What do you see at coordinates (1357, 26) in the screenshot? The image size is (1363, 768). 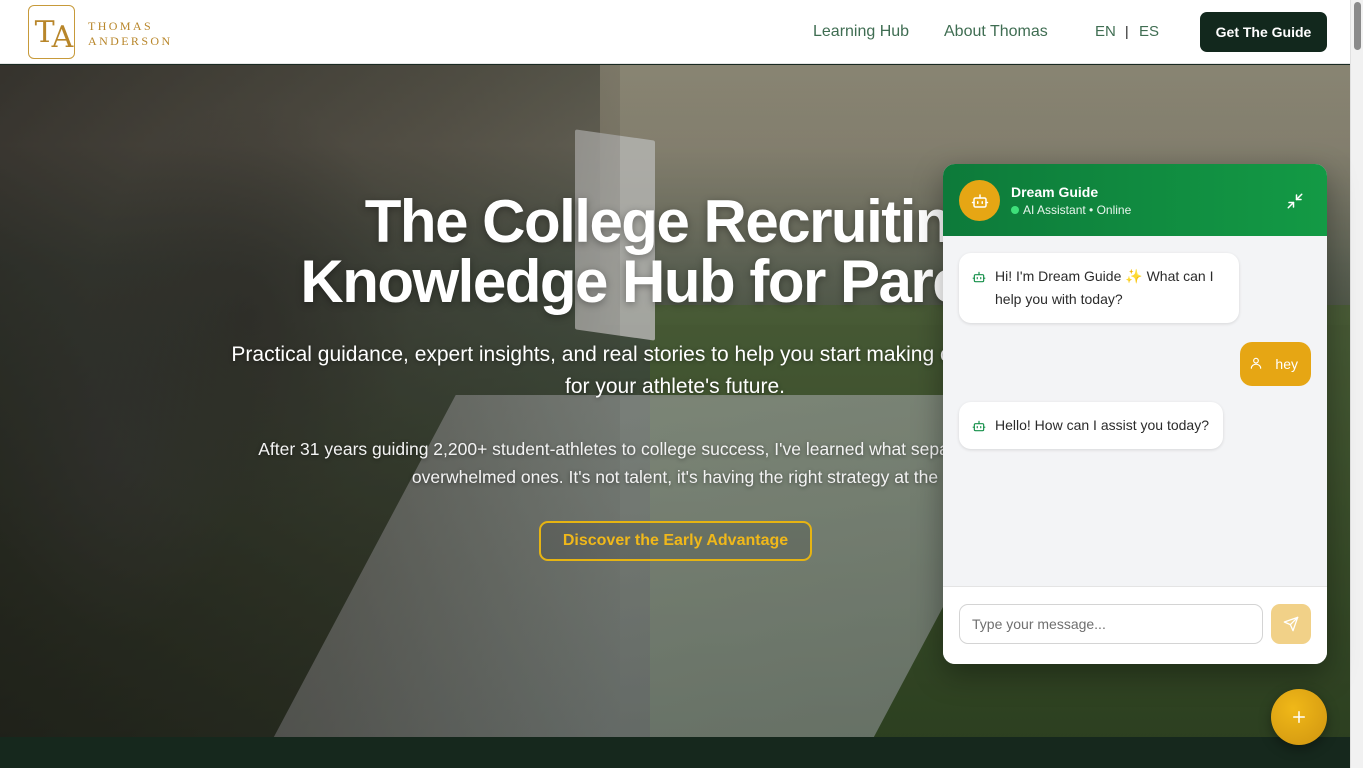 I see `scrollbar-thumb` at bounding box center [1357, 26].